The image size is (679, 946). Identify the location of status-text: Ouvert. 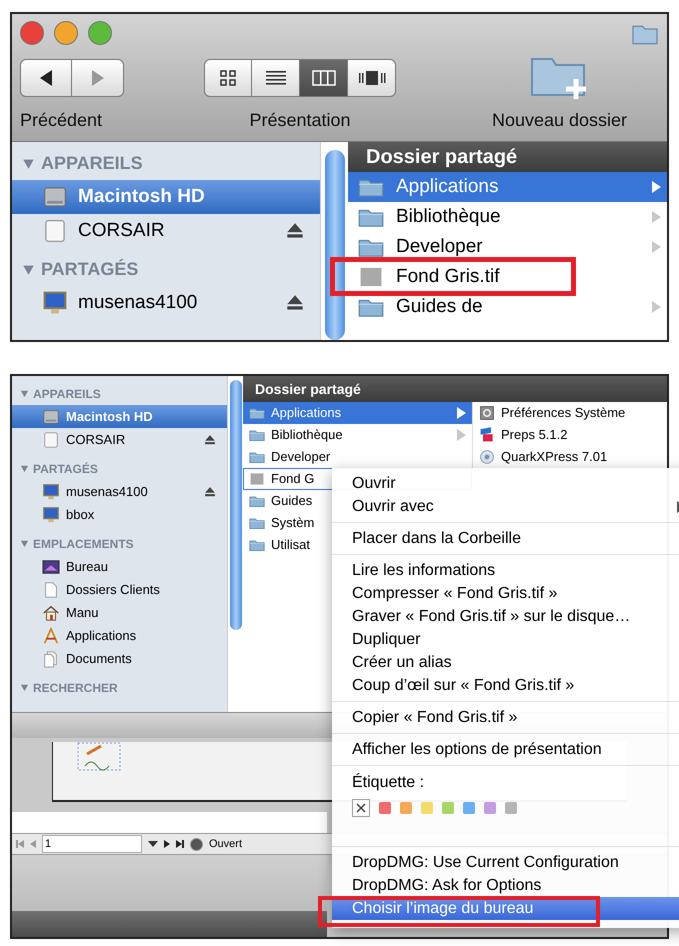
(225, 844).